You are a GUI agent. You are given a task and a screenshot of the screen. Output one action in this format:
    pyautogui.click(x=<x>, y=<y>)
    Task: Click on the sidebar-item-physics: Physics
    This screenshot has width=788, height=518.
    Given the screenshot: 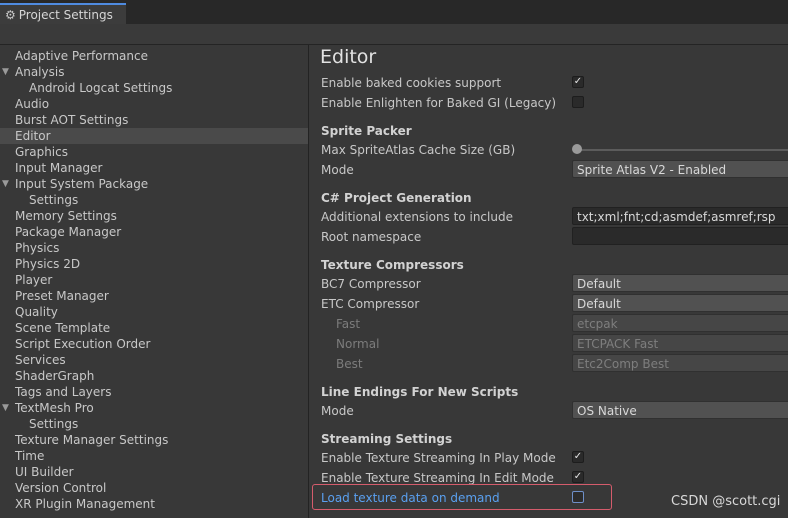 What is the action you would take?
    pyautogui.click(x=154, y=248)
    